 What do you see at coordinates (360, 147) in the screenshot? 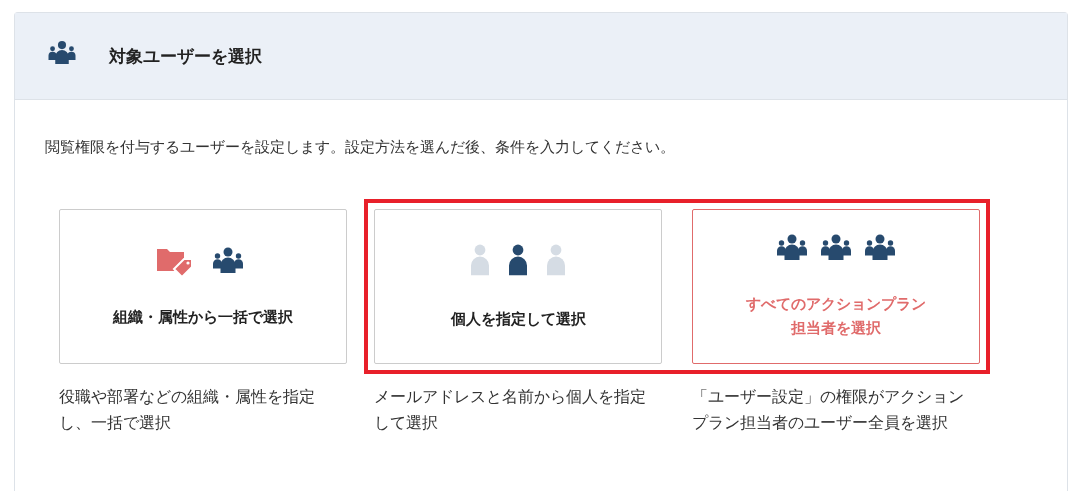
I see `instruction-text: 閲覧権限を付与するユーザーを設定します。設定方法を選んだ後、条件を入力してください。` at bounding box center [360, 147].